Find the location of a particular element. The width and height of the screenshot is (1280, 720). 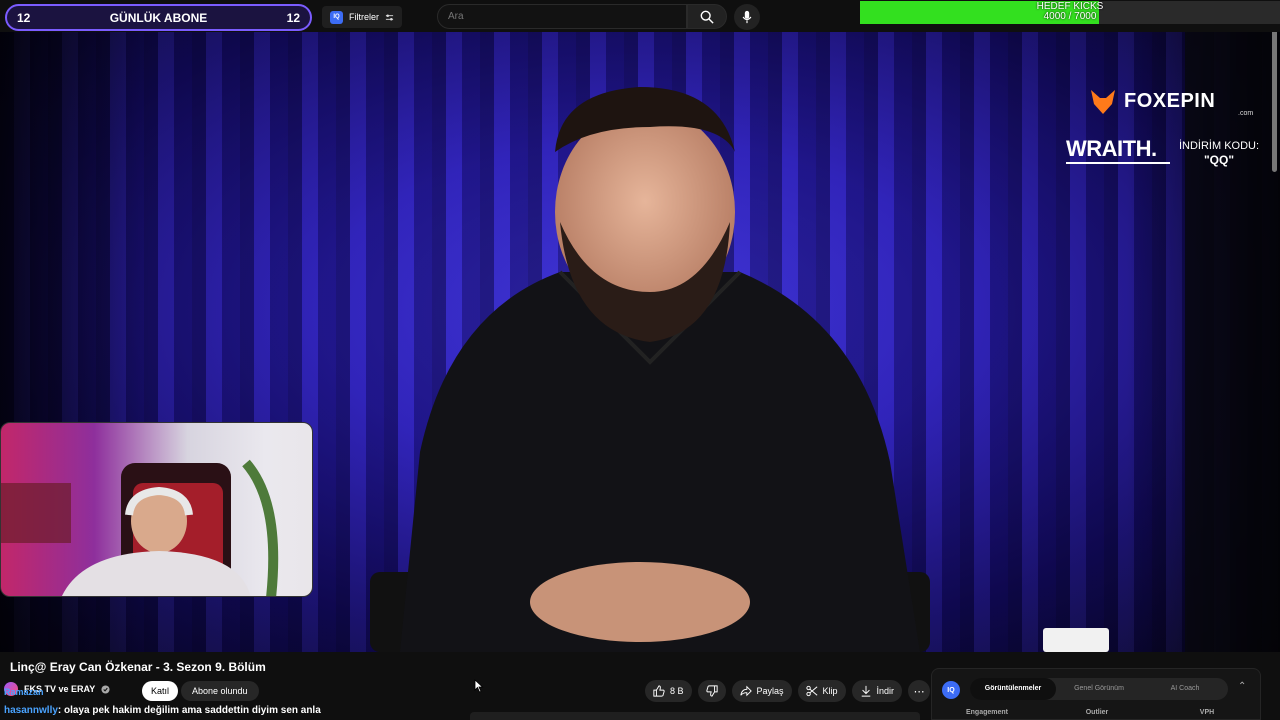

chevron-up-icon: ⌃ is located at coordinates (1242, 686).